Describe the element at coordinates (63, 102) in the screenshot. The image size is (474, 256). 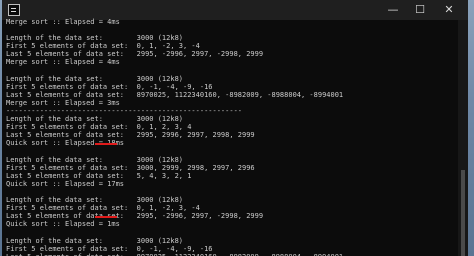
I see `console-line: Merge sort :: Elapsed = 3ms` at that location.